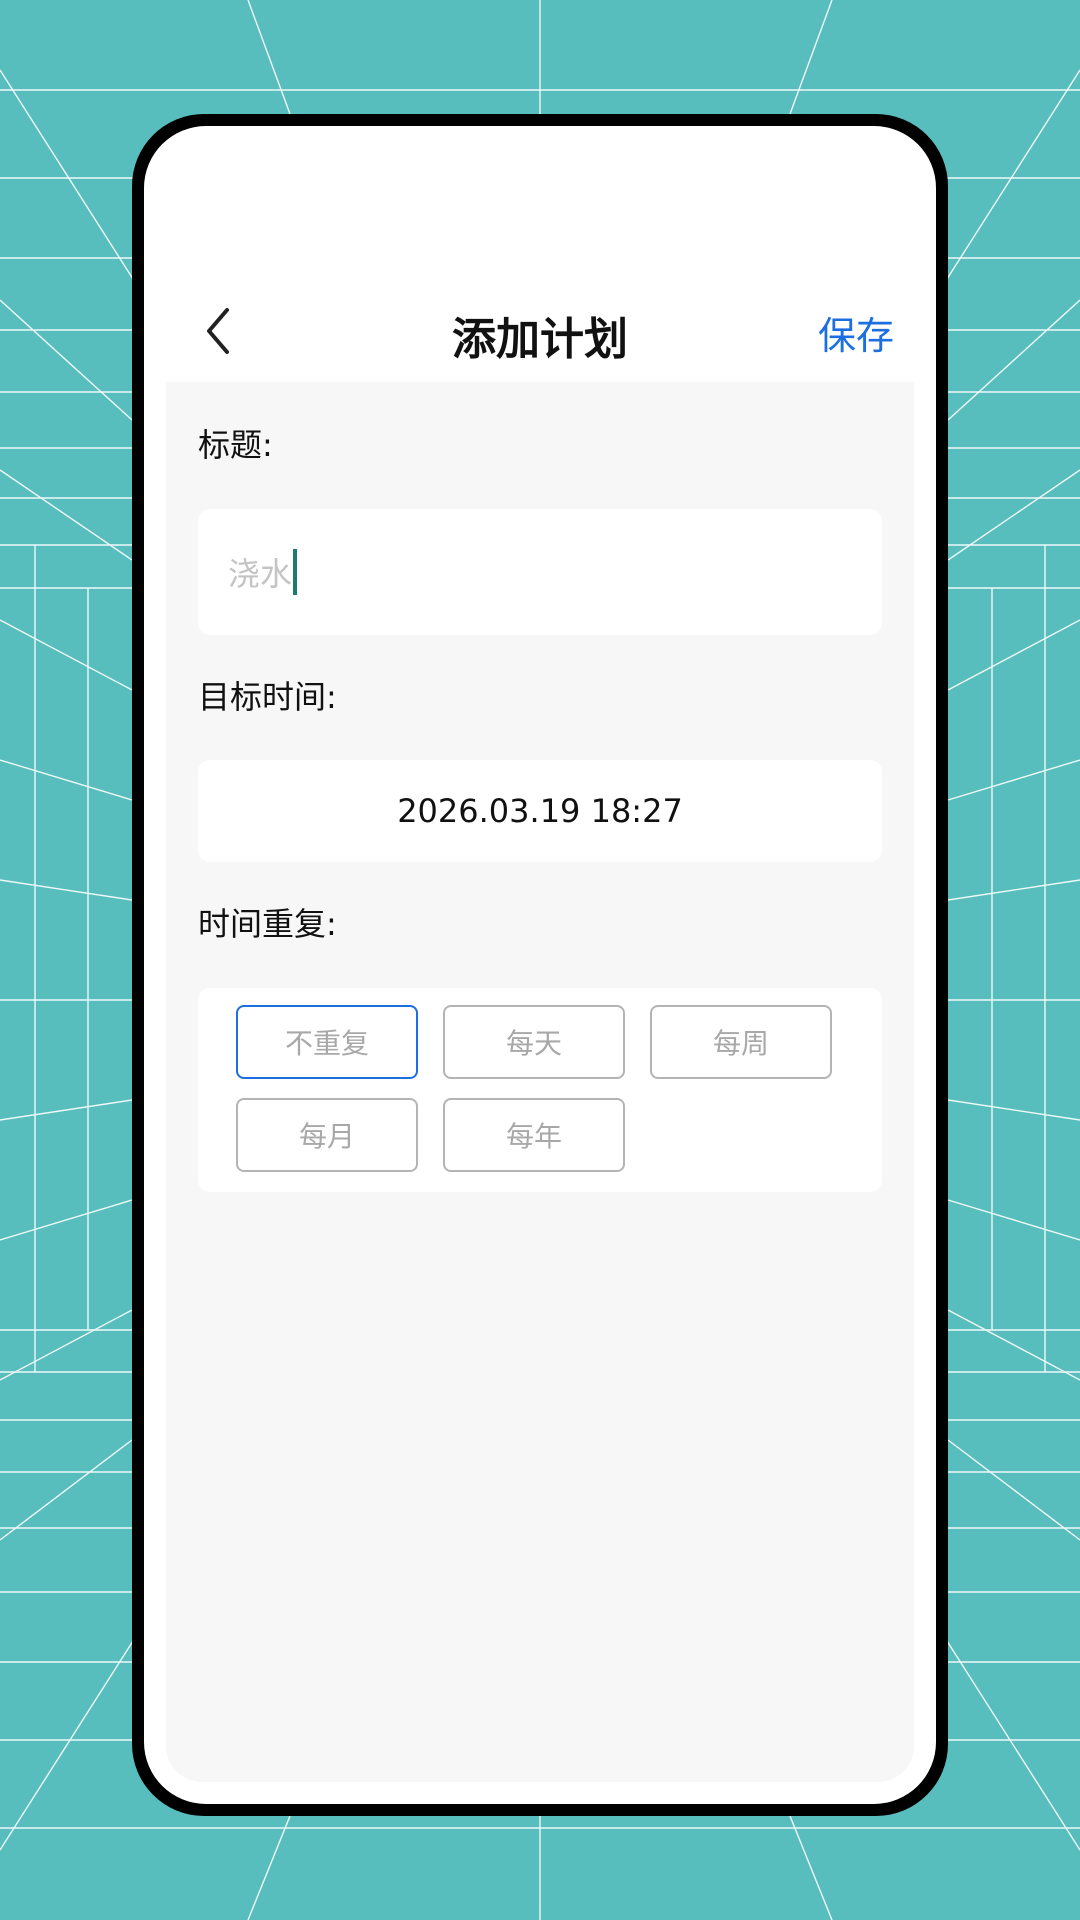 This screenshot has height=1920, width=1080. I want to click on time-picker-field: 2026.03.19 18:27, so click(540, 811).